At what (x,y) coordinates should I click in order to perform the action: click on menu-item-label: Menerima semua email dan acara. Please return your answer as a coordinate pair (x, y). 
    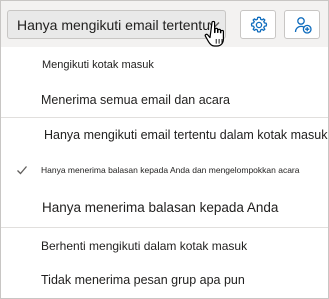
    Looking at the image, I should click on (135, 100).